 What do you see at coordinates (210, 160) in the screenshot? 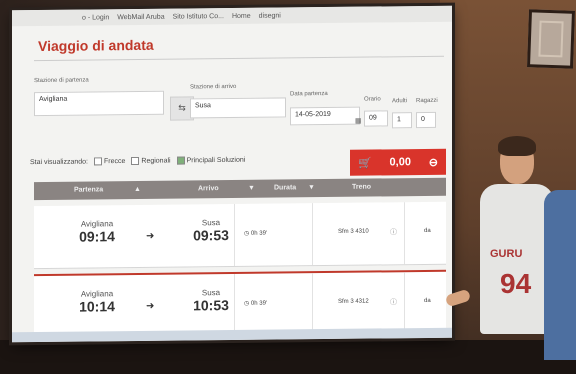
I see `filter-principali: Principali Soluzioni` at bounding box center [210, 160].